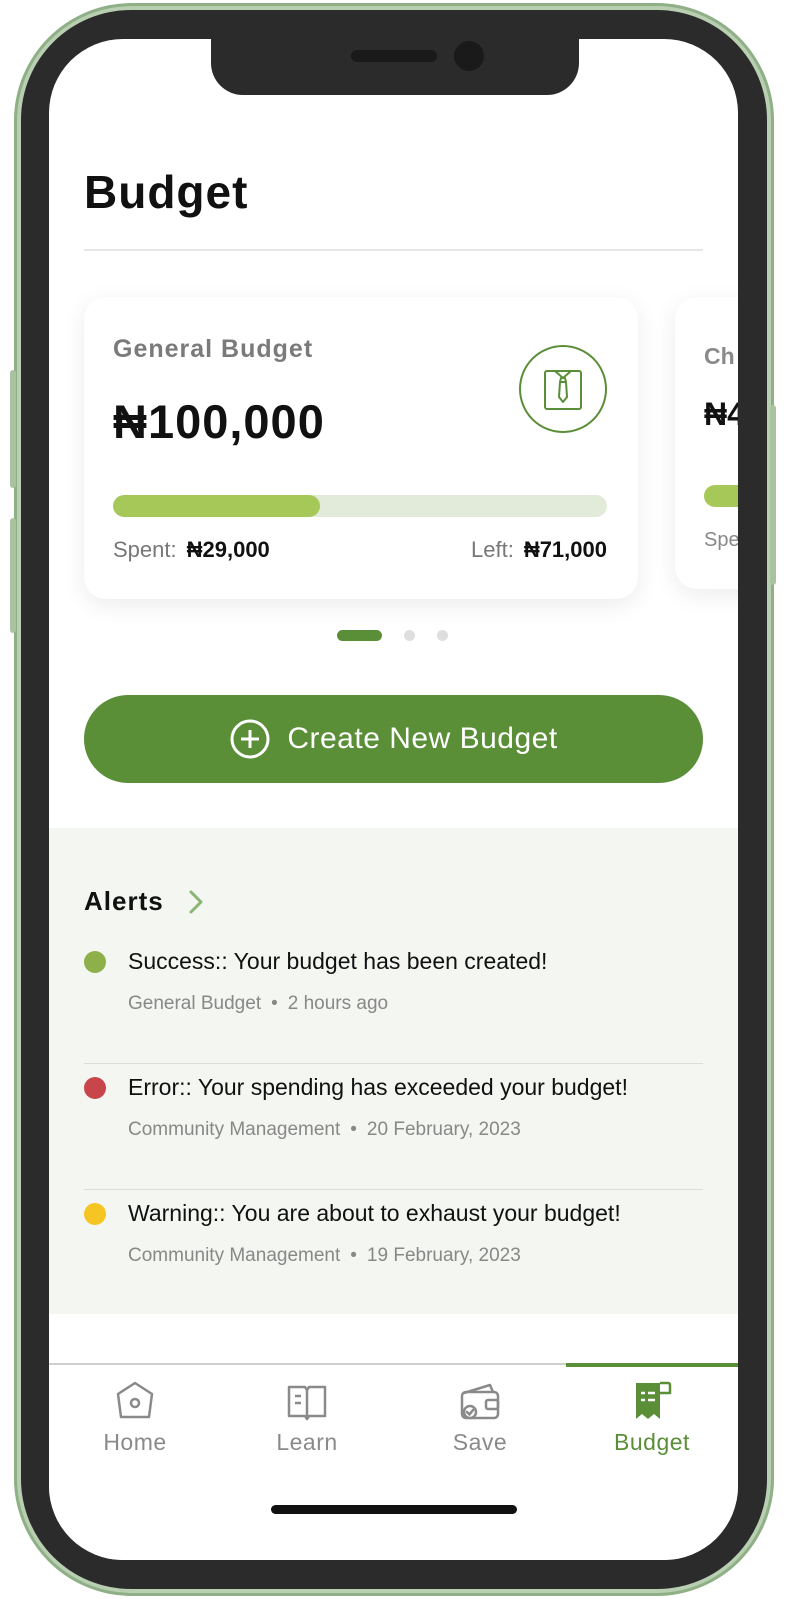 Image resolution: width=799 pixels, height=1599 pixels. What do you see at coordinates (393, 250) in the screenshot?
I see `title-divider` at bounding box center [393, 250].